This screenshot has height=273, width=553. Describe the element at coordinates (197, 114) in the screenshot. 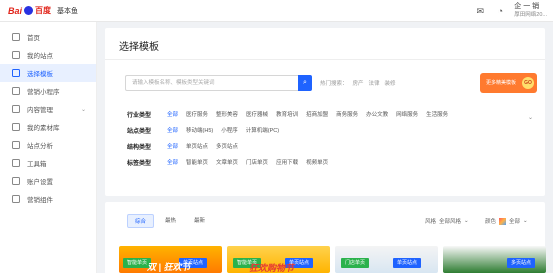

I see `filter-option: 医疗服务` at that location.